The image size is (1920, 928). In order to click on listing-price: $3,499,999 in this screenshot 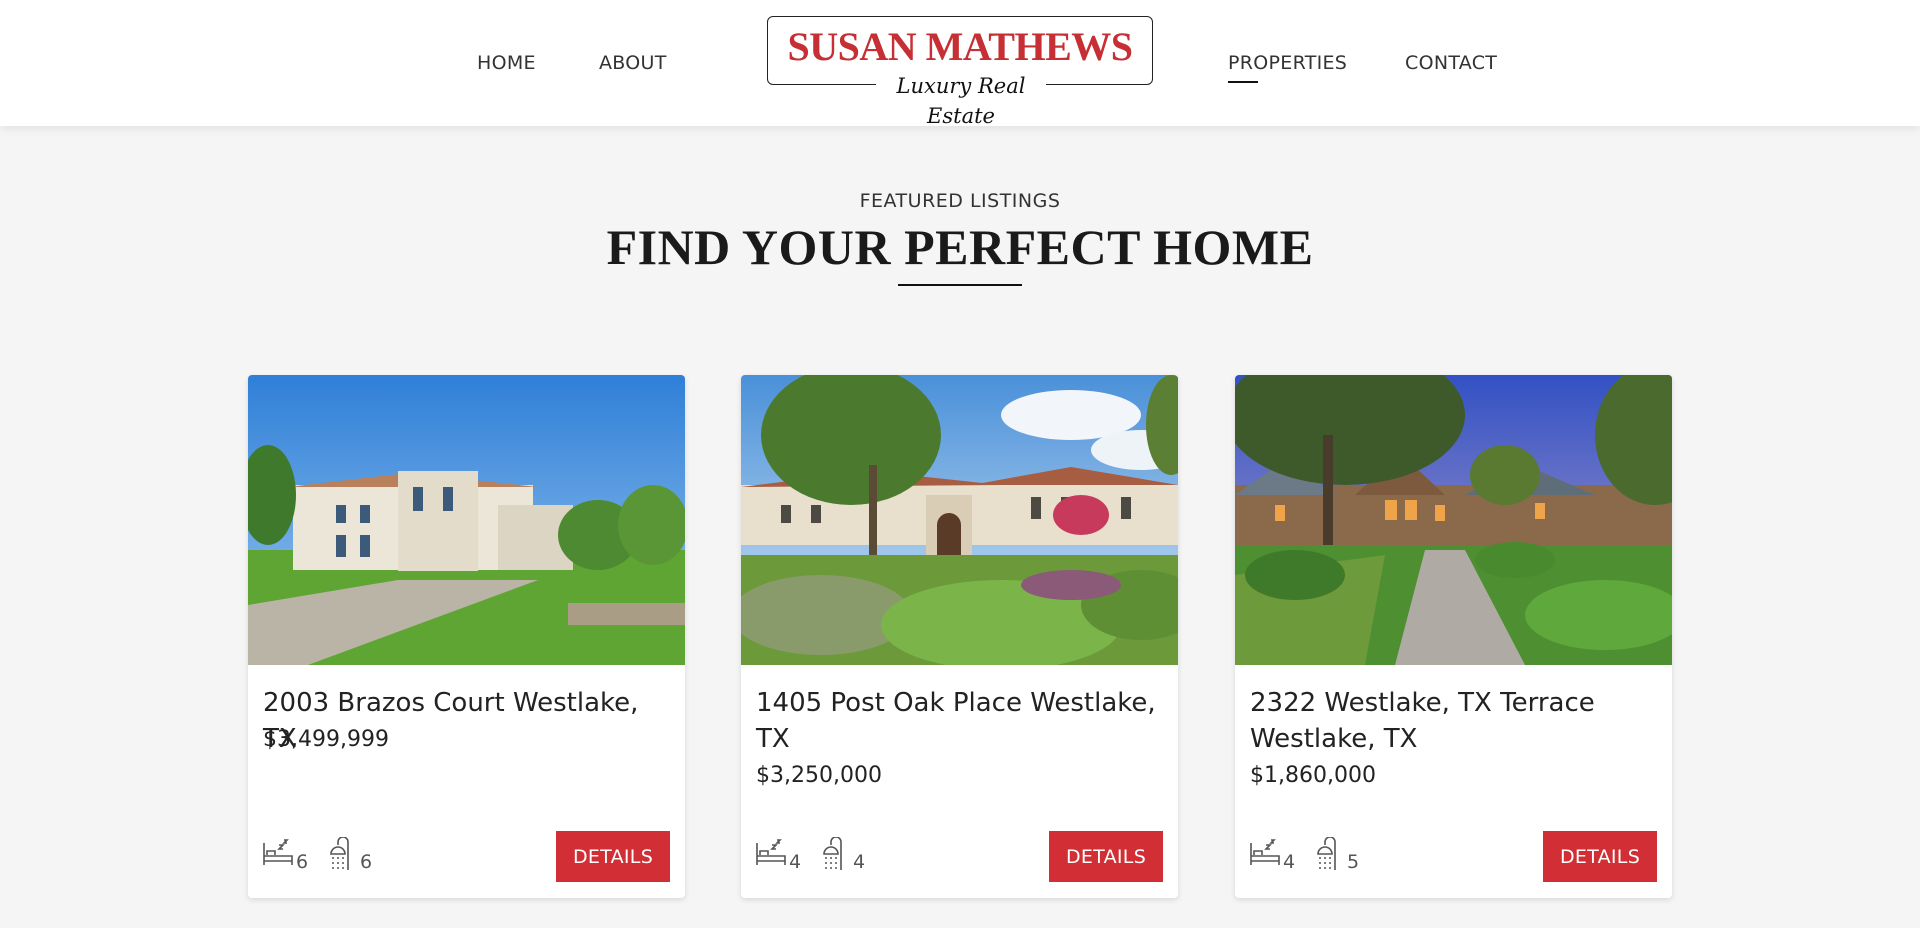, I will do `click(326, 739)`.